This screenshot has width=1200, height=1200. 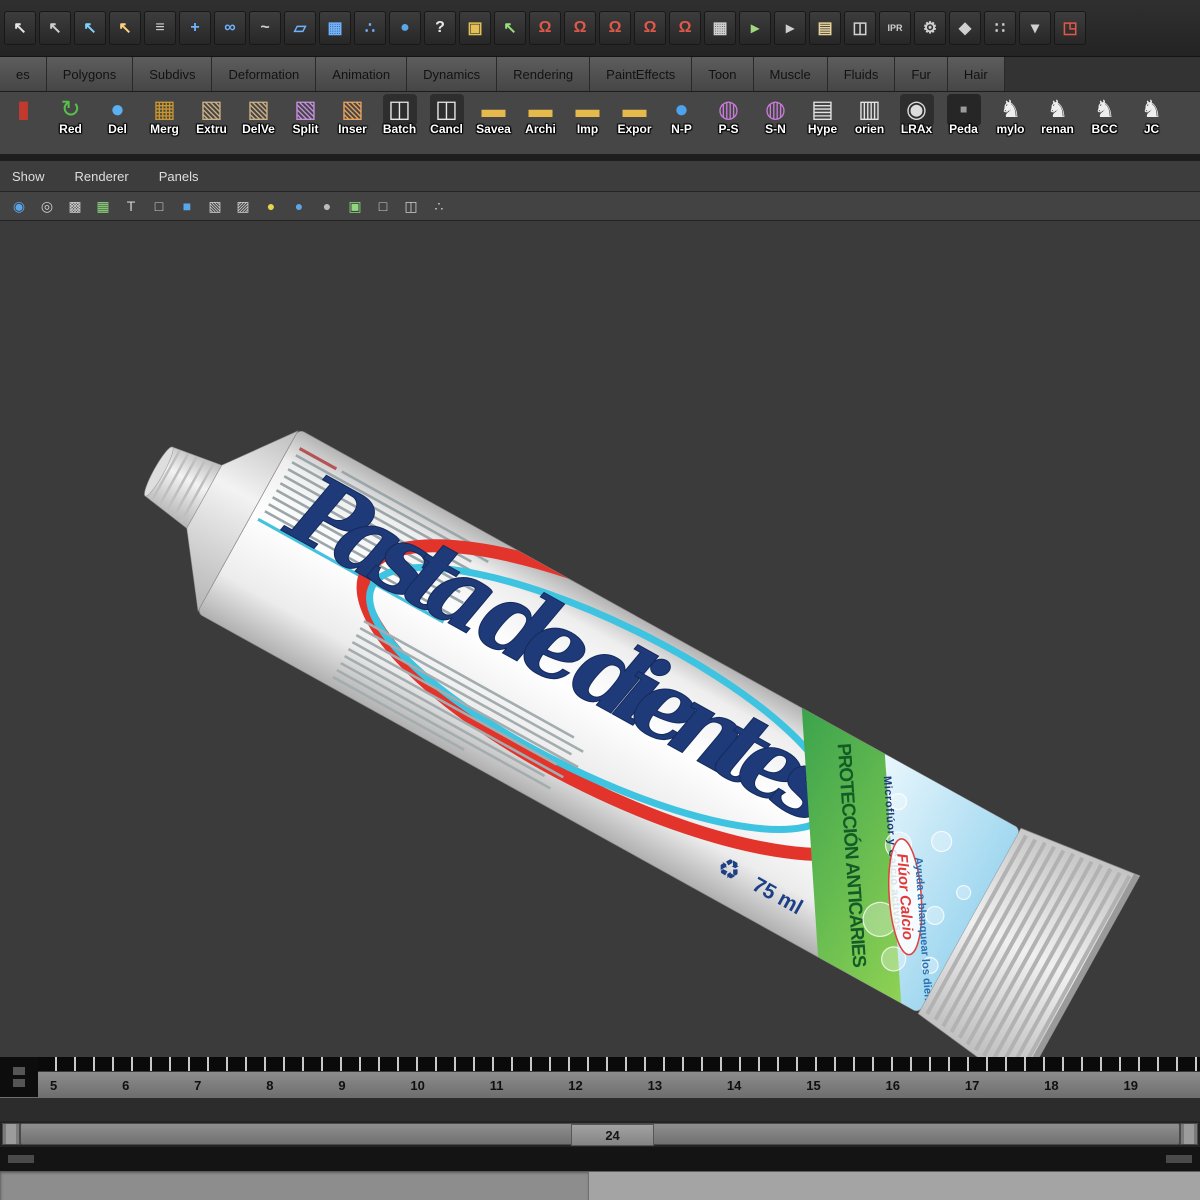 What do you see at coordinates (47, 206) in the screenshot?
I see `shading-smooth-icon: ◎` at bounding box center [47, 206].